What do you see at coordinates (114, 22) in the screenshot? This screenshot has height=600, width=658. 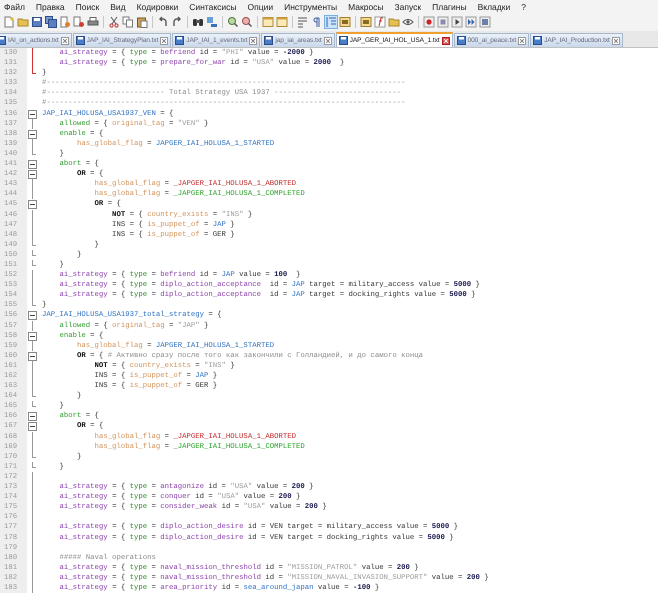 I see `scissors-icon` at bounding box center [114, 22].